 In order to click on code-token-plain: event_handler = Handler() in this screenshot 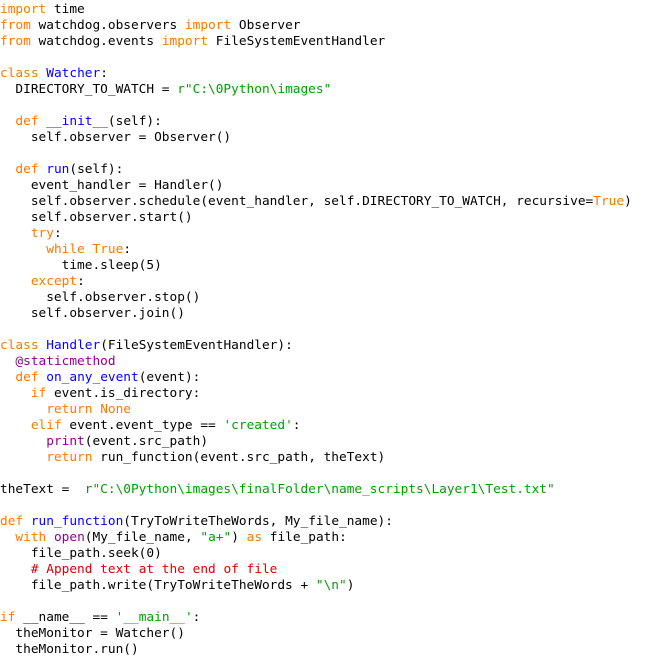, I will do `click(112, 185)`.